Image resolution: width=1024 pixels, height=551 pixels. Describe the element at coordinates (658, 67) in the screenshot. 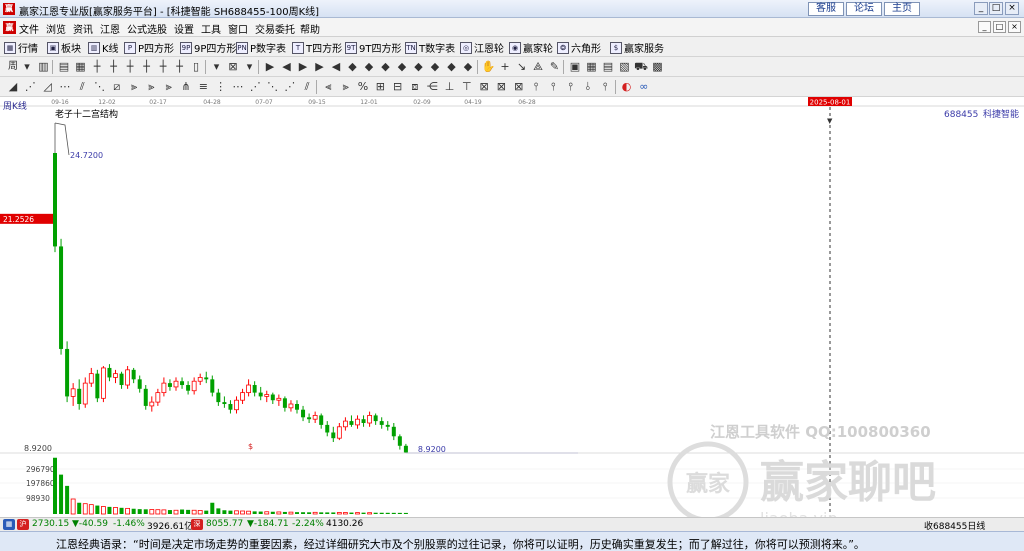

I see `drawing-tool-icon: ▩` at that location.